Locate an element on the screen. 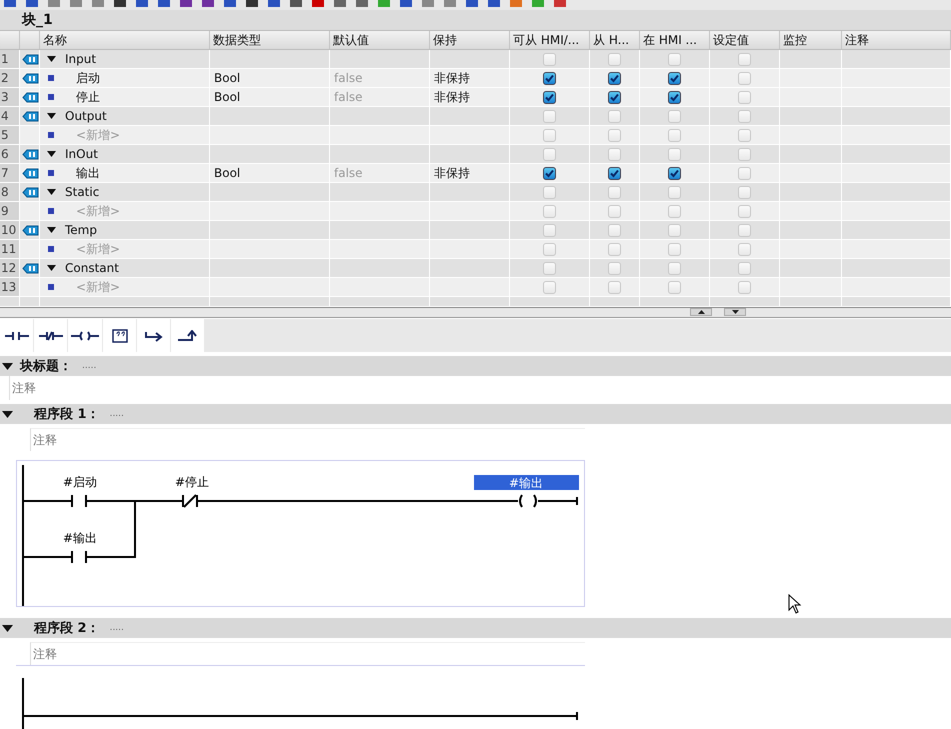 This screenshot has width=951, height=729. nc-contact-button is located at coordinates (50, 335).